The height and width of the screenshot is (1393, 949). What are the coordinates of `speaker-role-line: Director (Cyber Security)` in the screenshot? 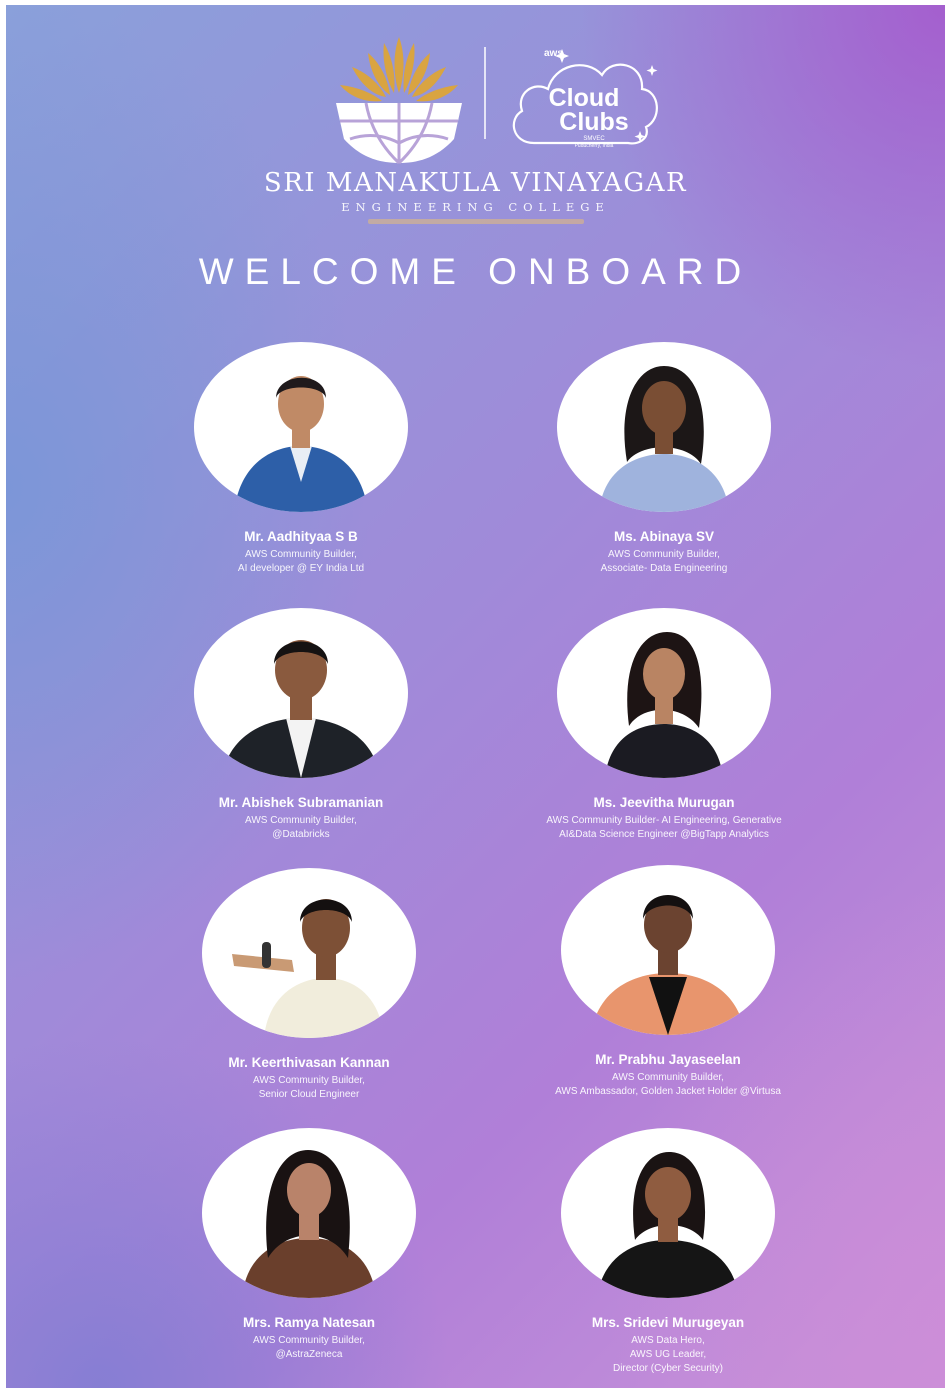 It's located at (668, 1368).